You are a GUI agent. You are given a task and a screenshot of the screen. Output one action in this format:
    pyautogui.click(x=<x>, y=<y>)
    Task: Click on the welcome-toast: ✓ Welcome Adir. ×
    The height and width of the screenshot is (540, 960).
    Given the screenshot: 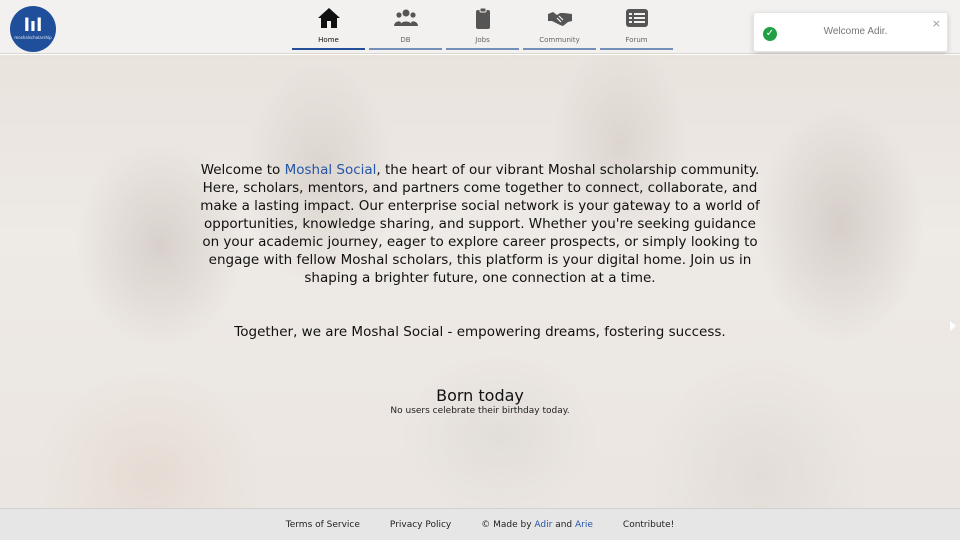 What is the action you would take?
    pyautogui.click(x=850, y=32)
    